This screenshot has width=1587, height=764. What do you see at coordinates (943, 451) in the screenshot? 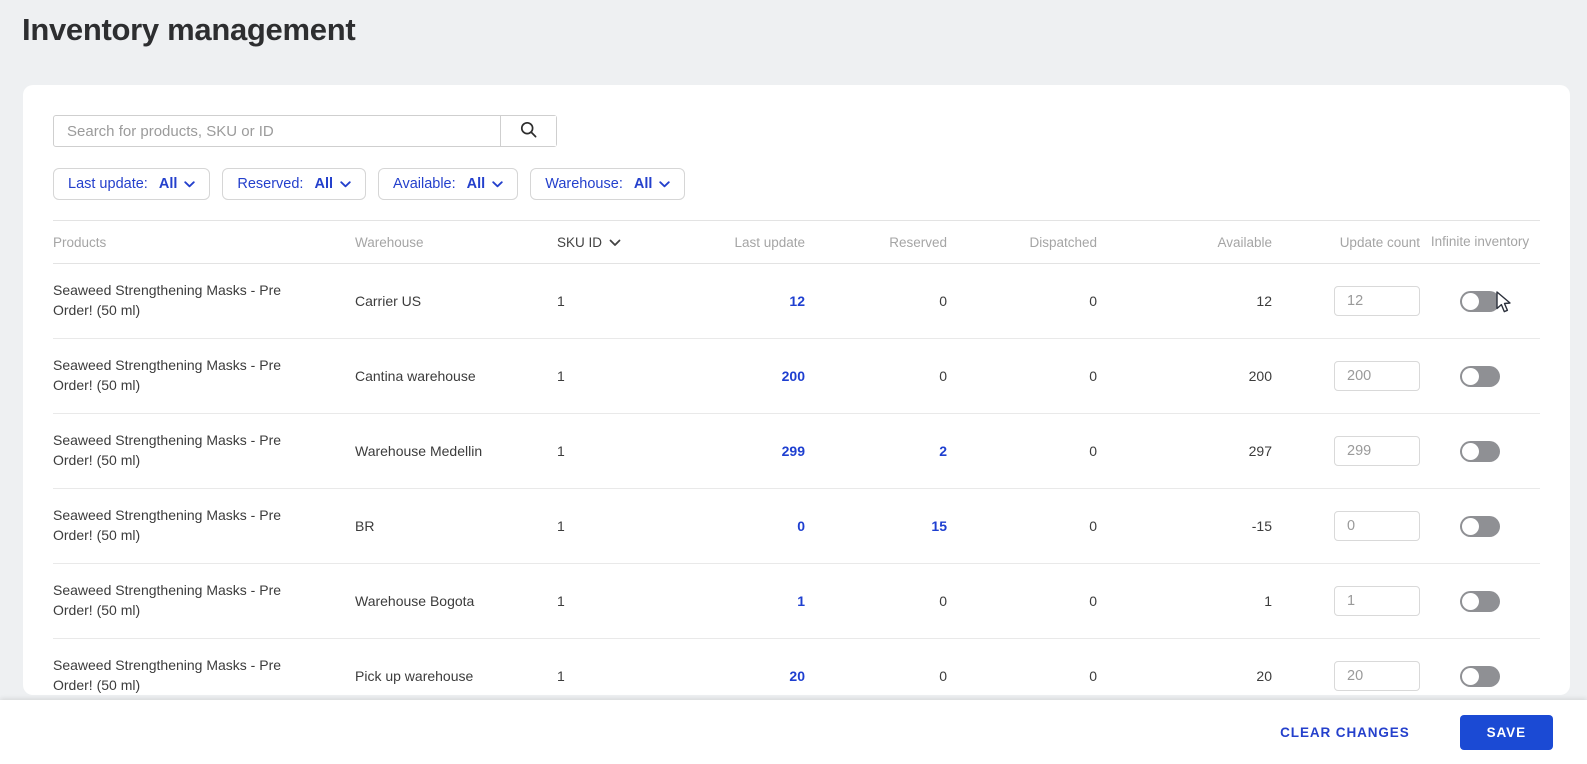
I see `reserved-value: 2` at bounding box center [943, 451].